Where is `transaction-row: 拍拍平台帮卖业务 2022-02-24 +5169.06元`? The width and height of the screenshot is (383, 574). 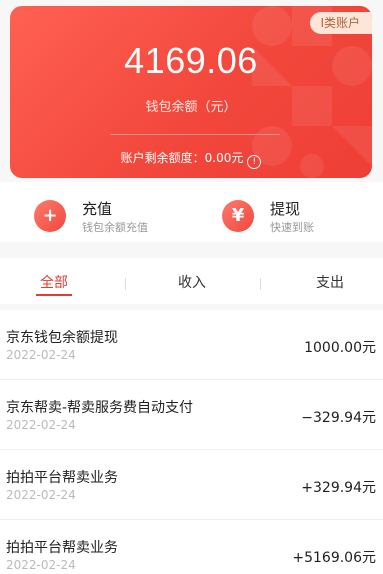 transaction-row: 拍拍平台帮卖业务 2022-02-24 +5169.06元 is located at coordinates (191, 547).